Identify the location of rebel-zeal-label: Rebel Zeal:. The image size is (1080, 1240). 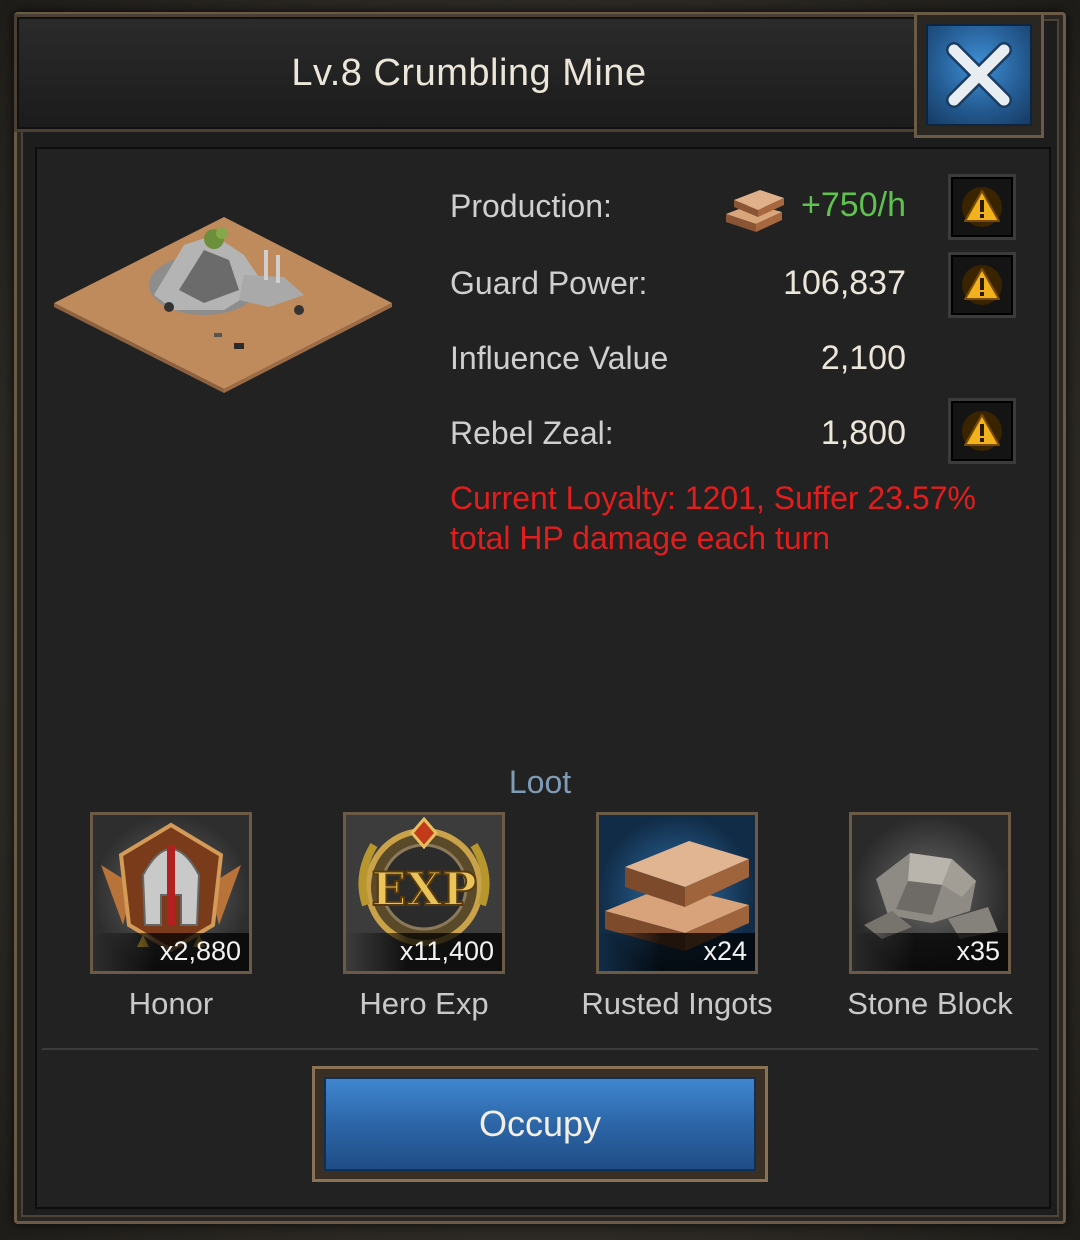
(532, 433).